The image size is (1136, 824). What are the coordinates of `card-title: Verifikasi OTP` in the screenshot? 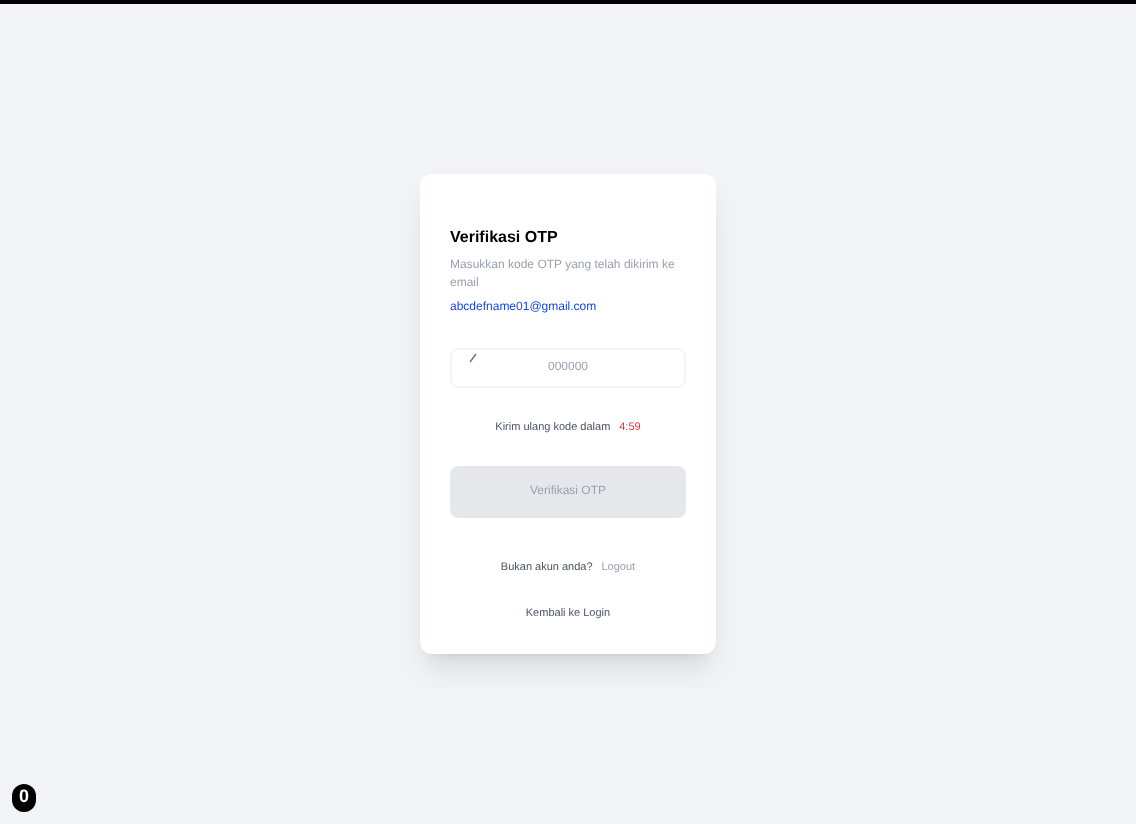 It's located at (505, 238).